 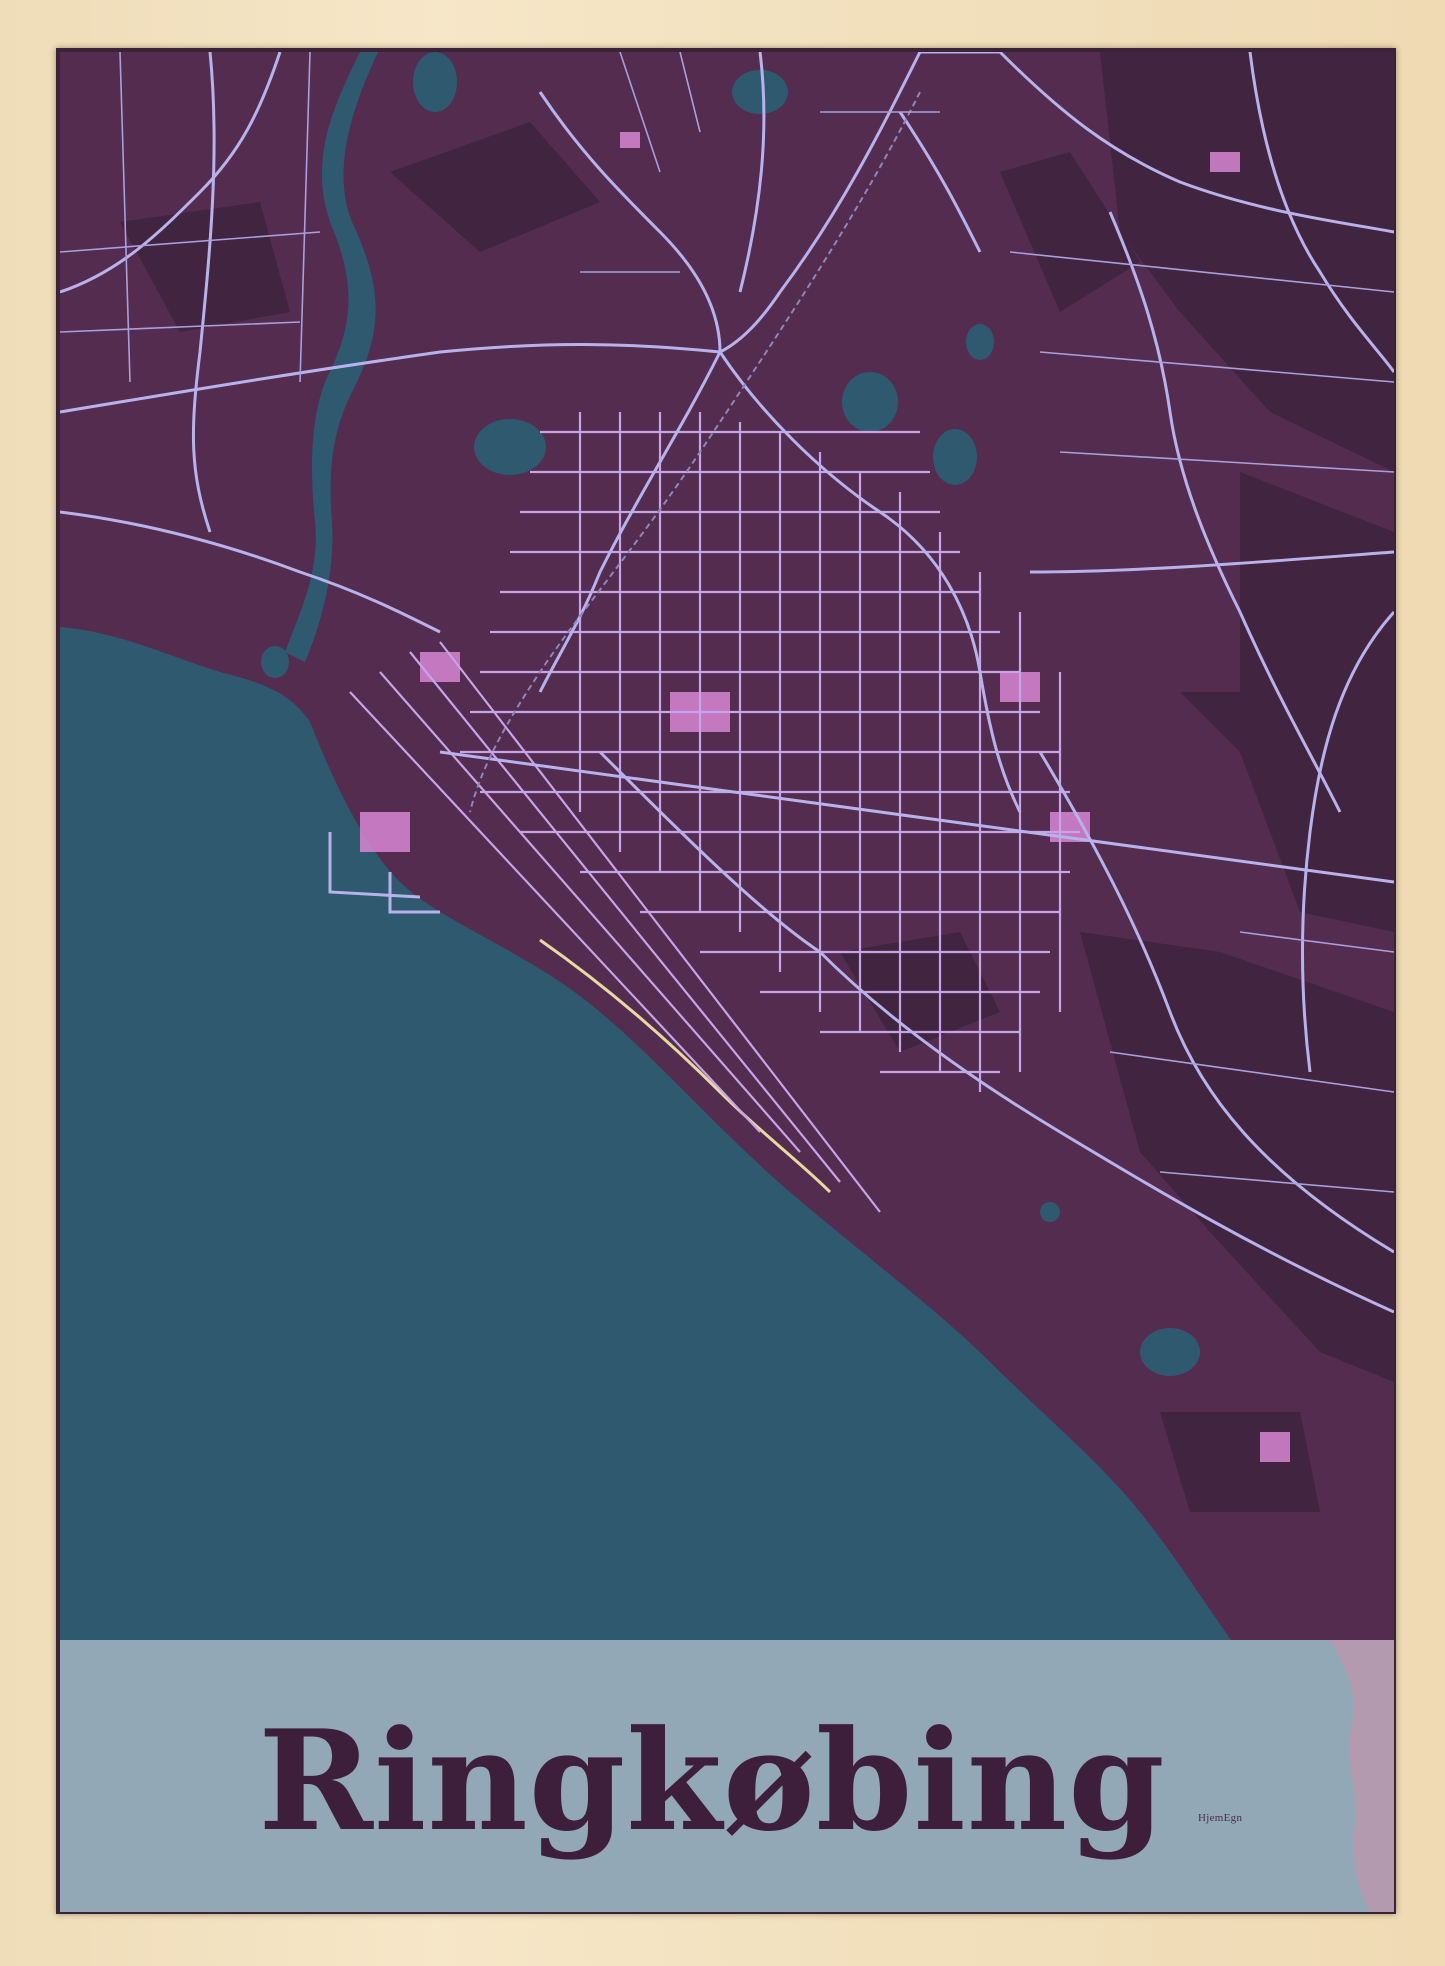 What do you see at coordinates (1220, 1818) in the screenshot?
I see `brand-mark: HjemEgn` at bounding box center [1220, 1818].